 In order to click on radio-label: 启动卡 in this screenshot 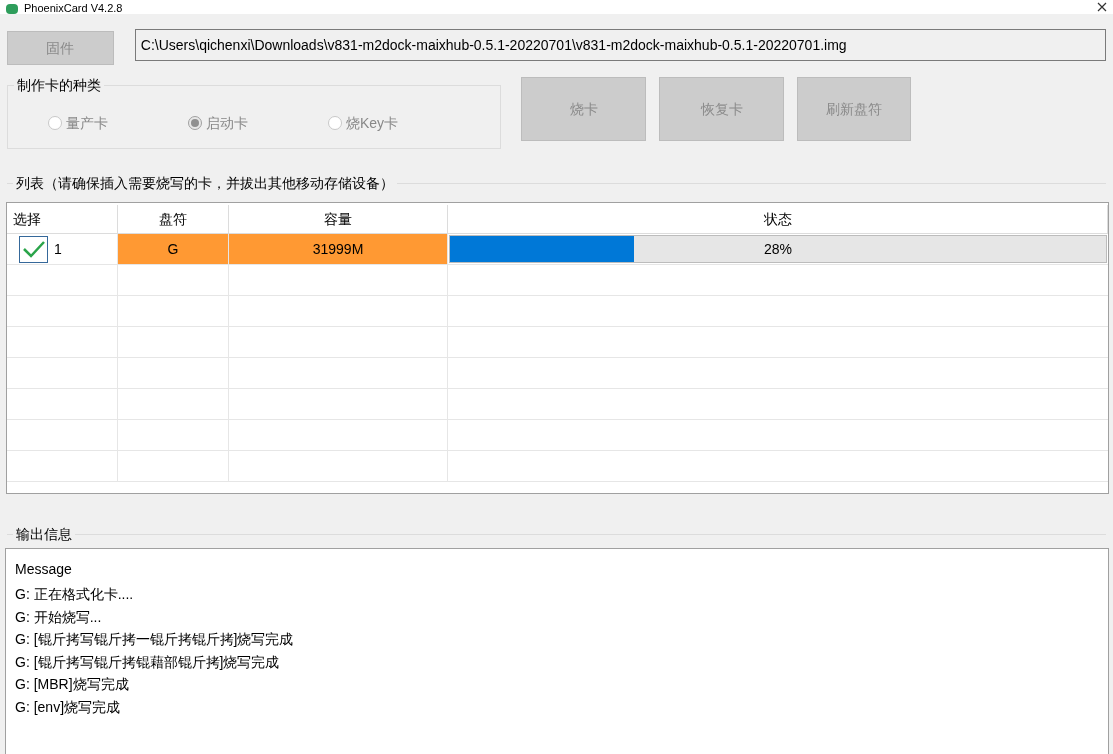, I will do `click(227, 123)`.